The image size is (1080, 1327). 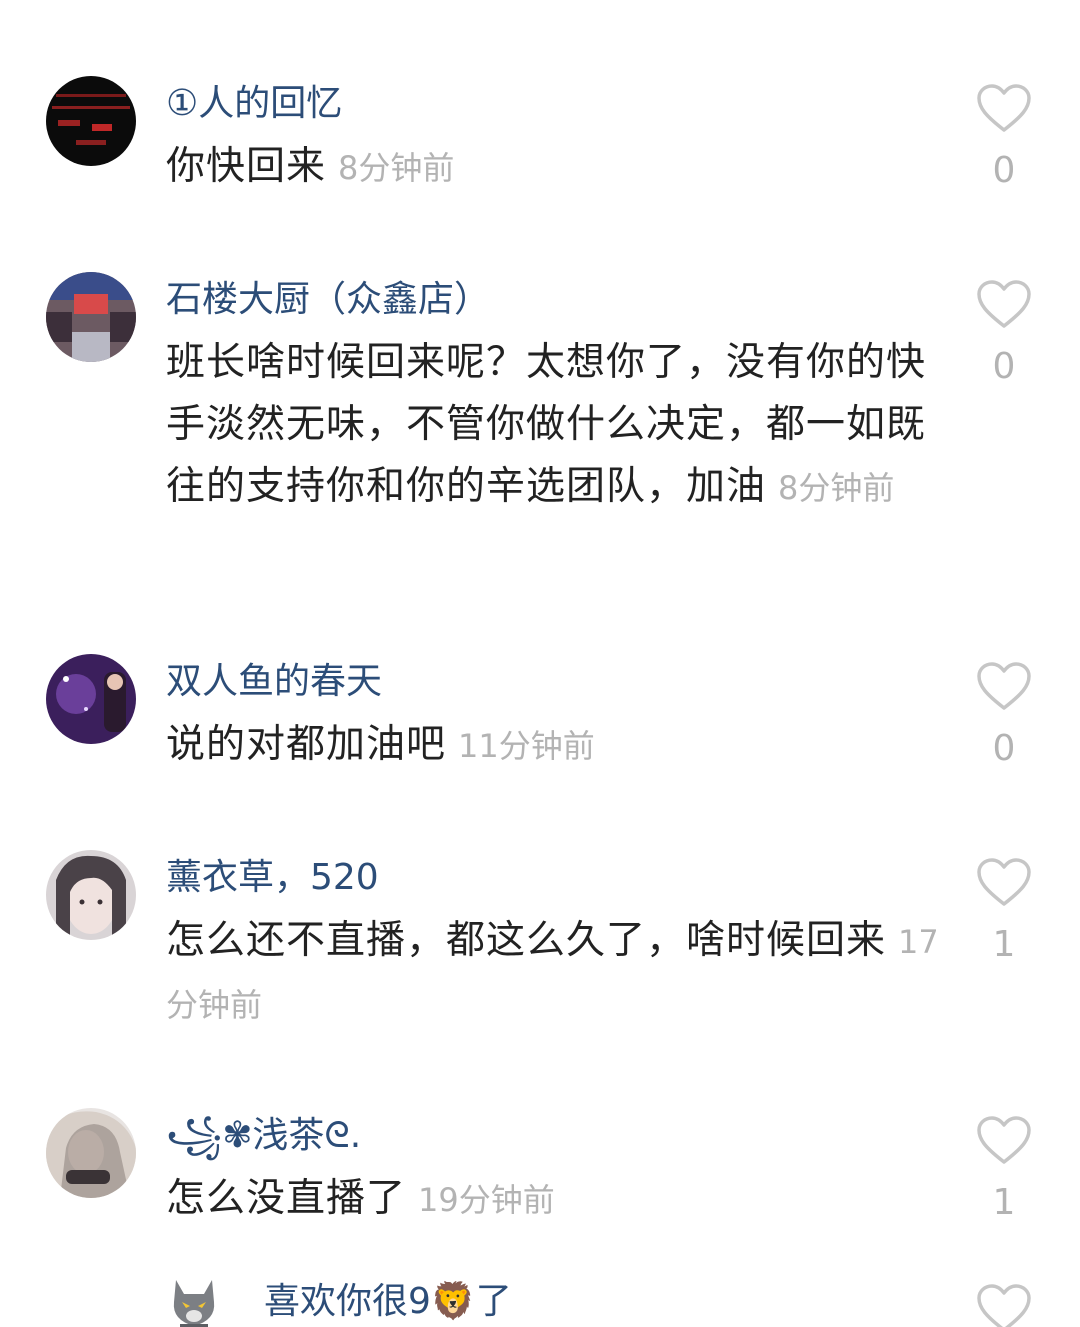 What do you see at coordinates (328, 300) in the screenshot?
I see `username: 石楼大厨（众鑫店）` at bounding box center [328, 300].